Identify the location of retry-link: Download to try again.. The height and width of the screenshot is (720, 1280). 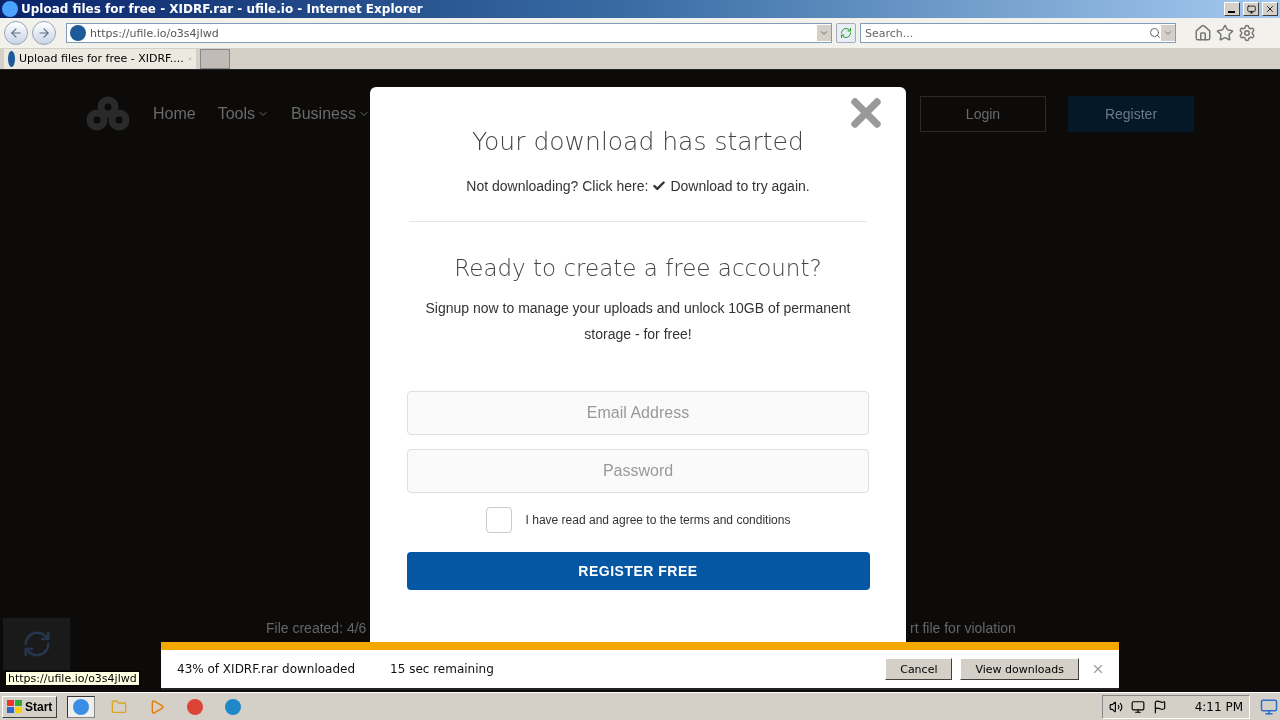
(740, 186).